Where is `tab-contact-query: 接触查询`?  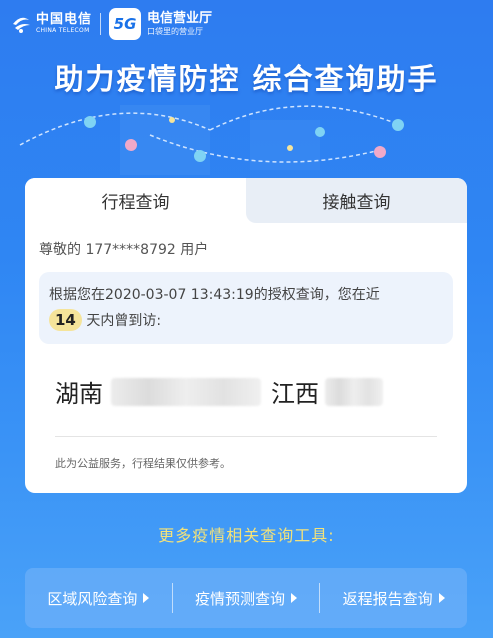 tab-contact-query: 接触查询 is located at coordinates (356, 200).